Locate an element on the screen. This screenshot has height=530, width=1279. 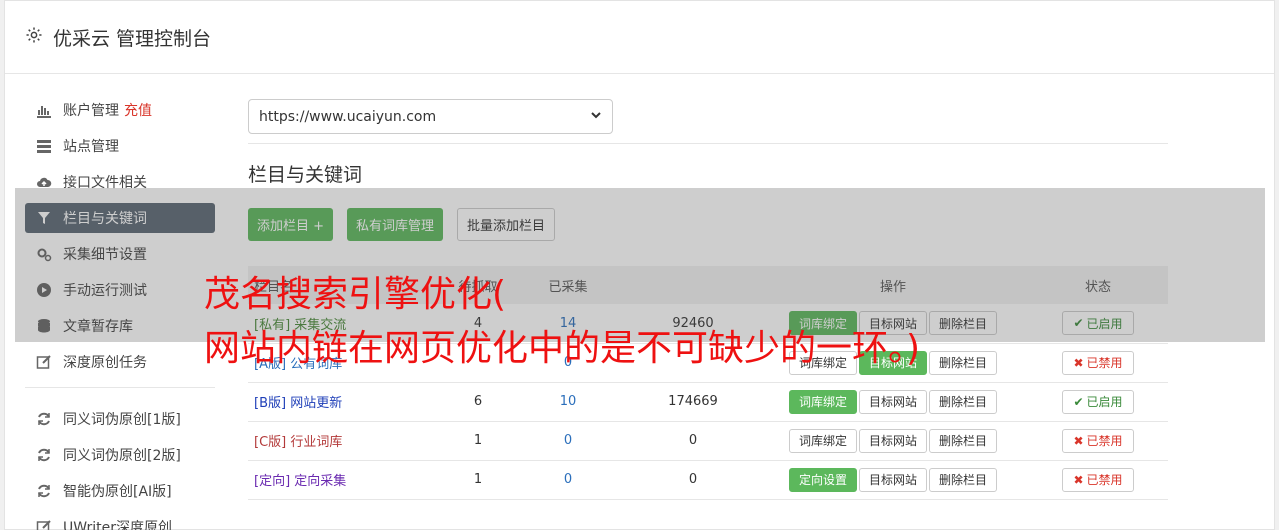
column-name: 定向采集 is located at coordinates (320, 481).